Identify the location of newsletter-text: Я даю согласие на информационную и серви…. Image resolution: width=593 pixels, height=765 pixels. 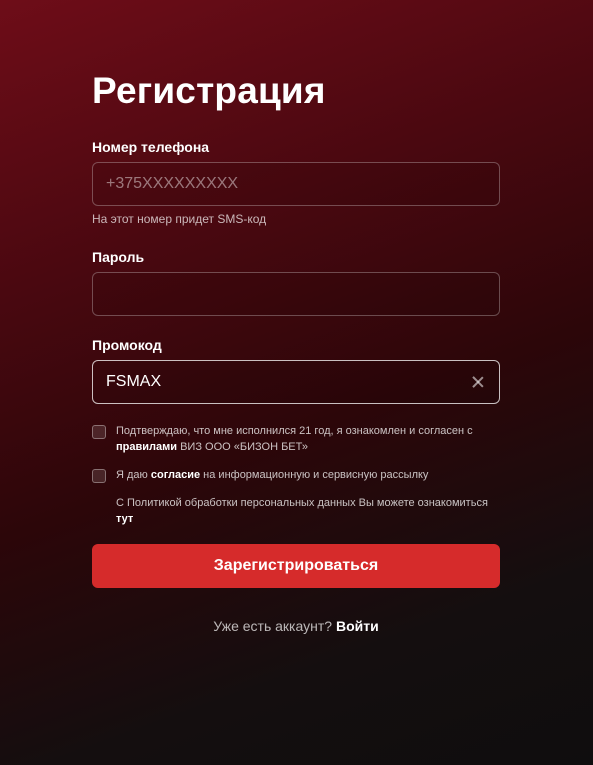
(272, 475).